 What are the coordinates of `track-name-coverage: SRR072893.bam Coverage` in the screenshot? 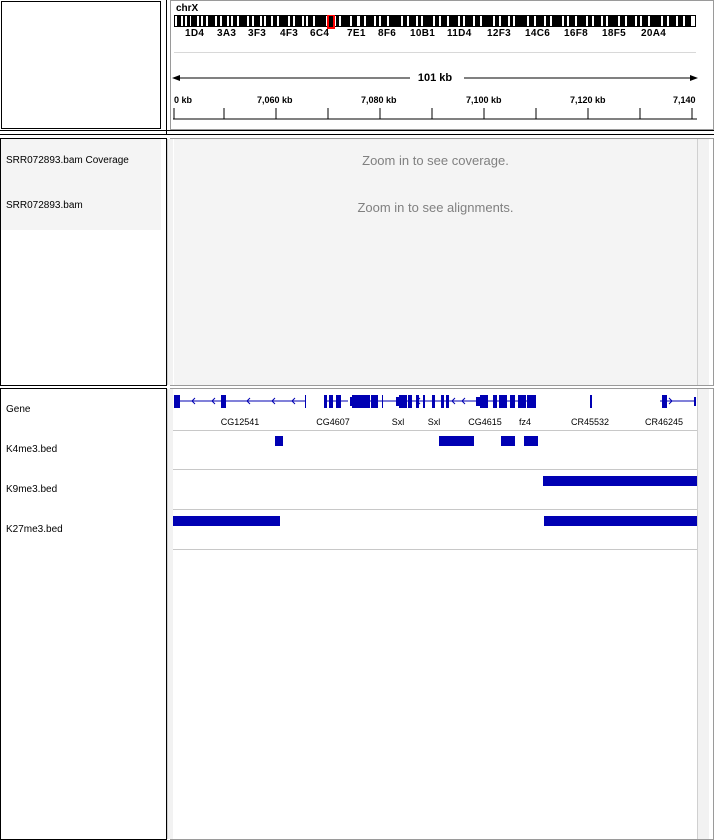 It's located at (67, 160).